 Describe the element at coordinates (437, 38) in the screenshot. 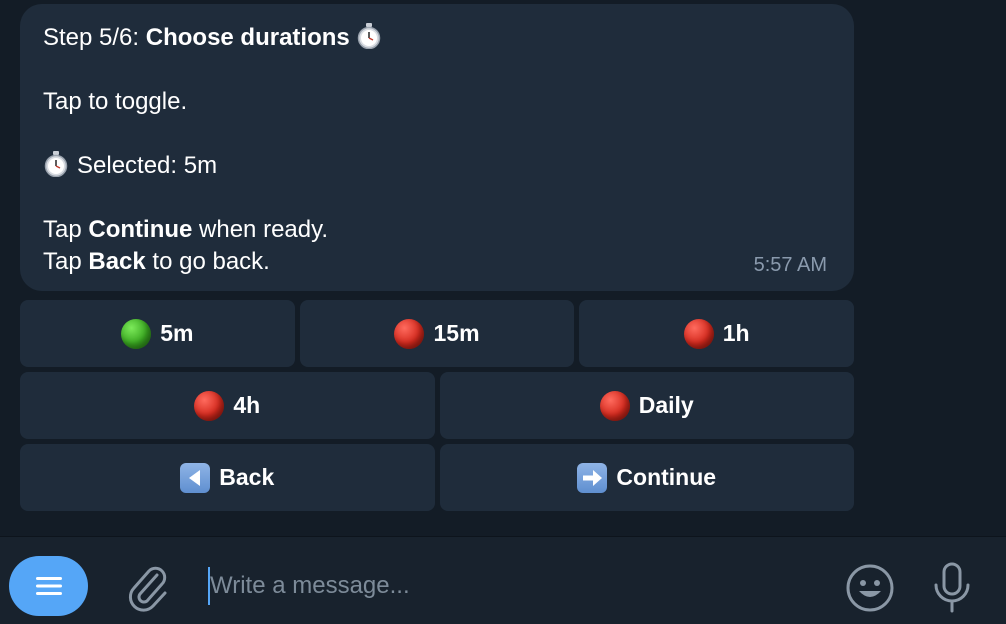

I see `step-line: Step 5/6: Choose durations` at that location.